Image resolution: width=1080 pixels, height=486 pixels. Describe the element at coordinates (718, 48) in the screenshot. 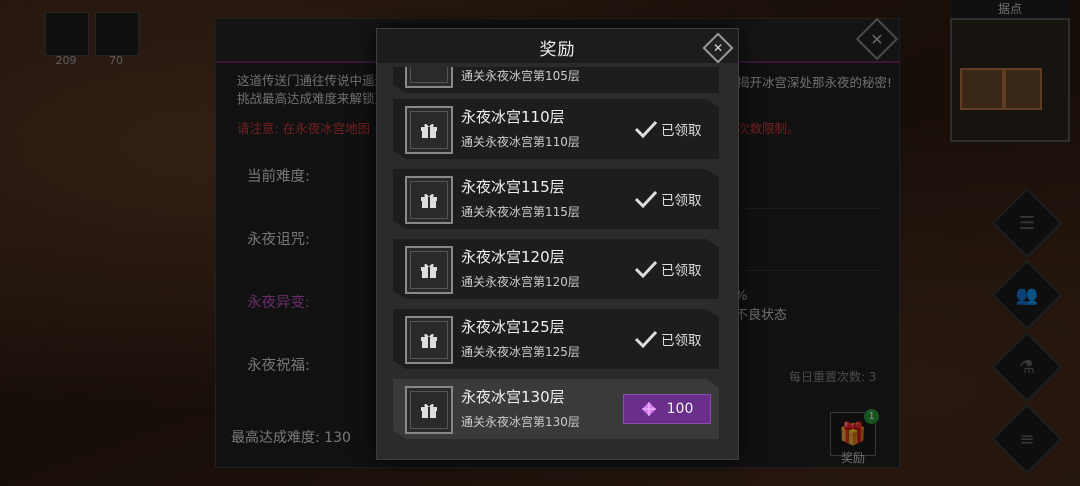

I see `close-icon: ✕` at that location.